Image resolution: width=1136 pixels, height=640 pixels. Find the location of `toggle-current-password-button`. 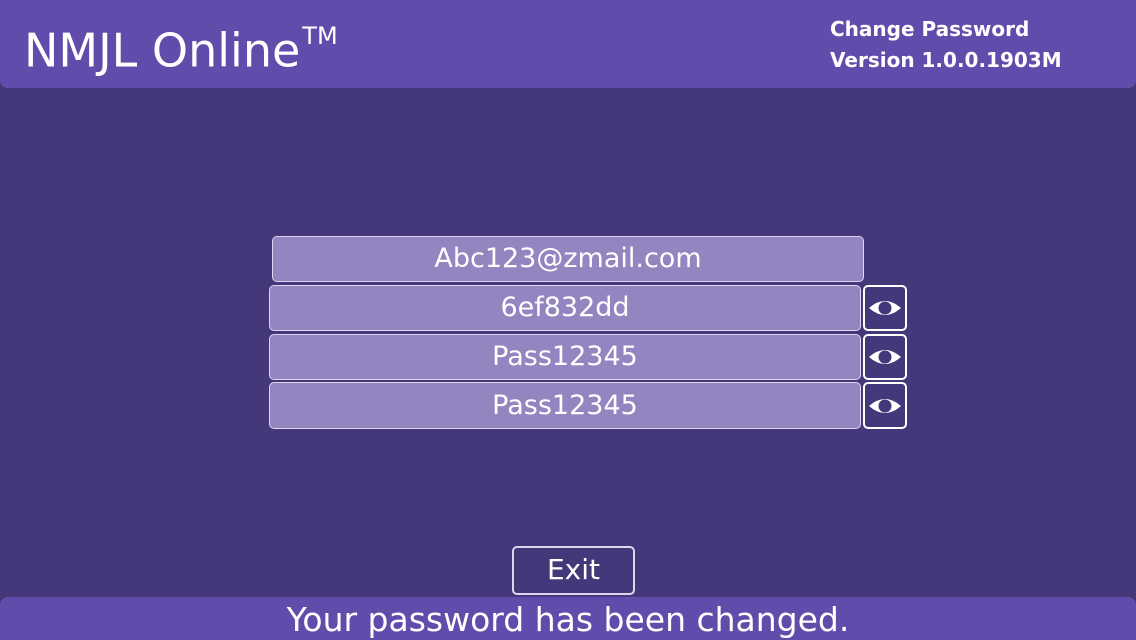

toggle-current-password-button is located at coordinates (885, 308).